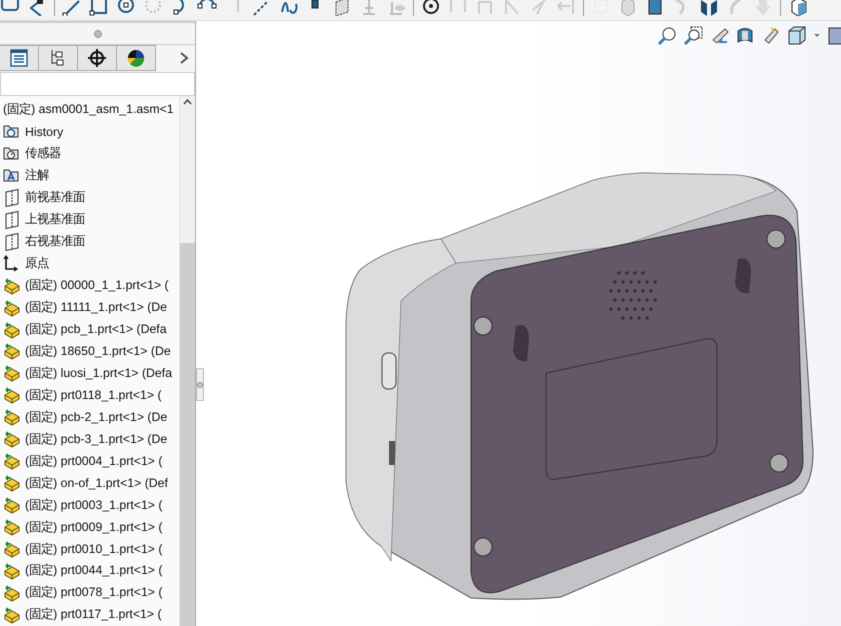  I want to click on view-orientation-icon, so click(797, 36).